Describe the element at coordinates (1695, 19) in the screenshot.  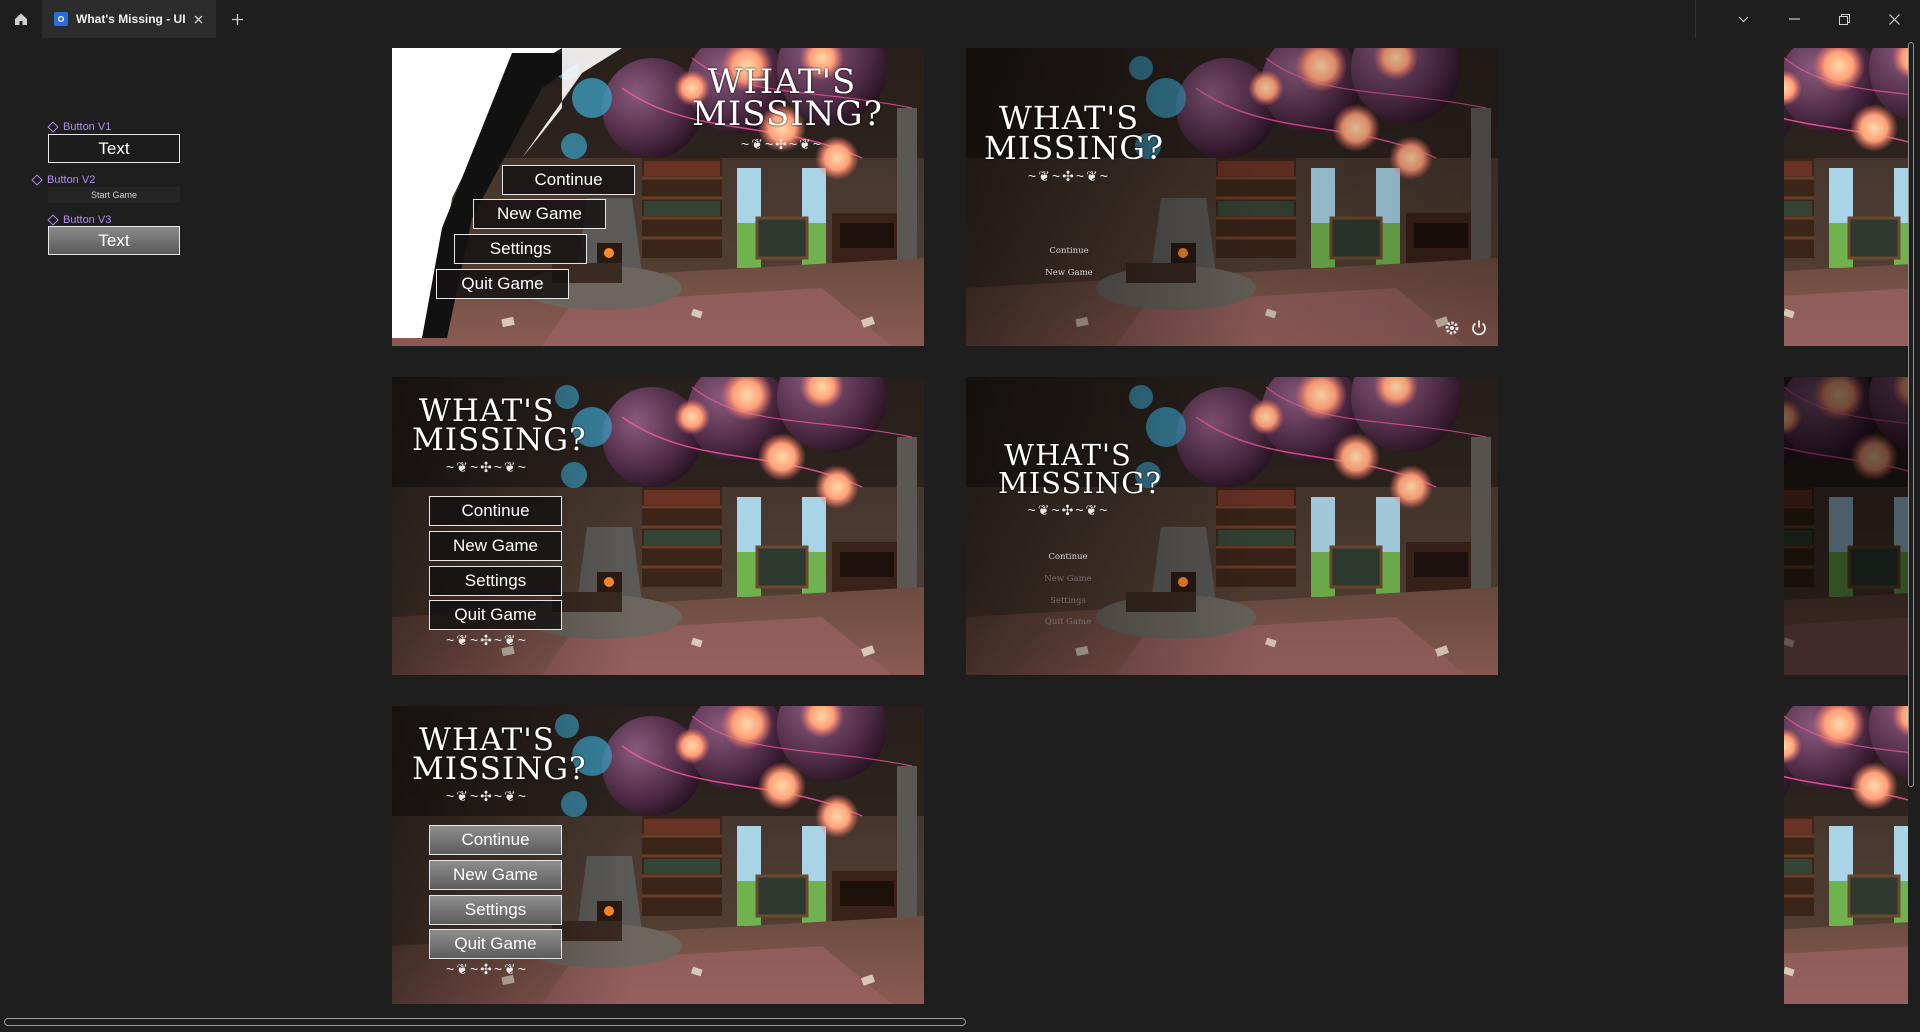
I see `titlebar-divider` at that location.